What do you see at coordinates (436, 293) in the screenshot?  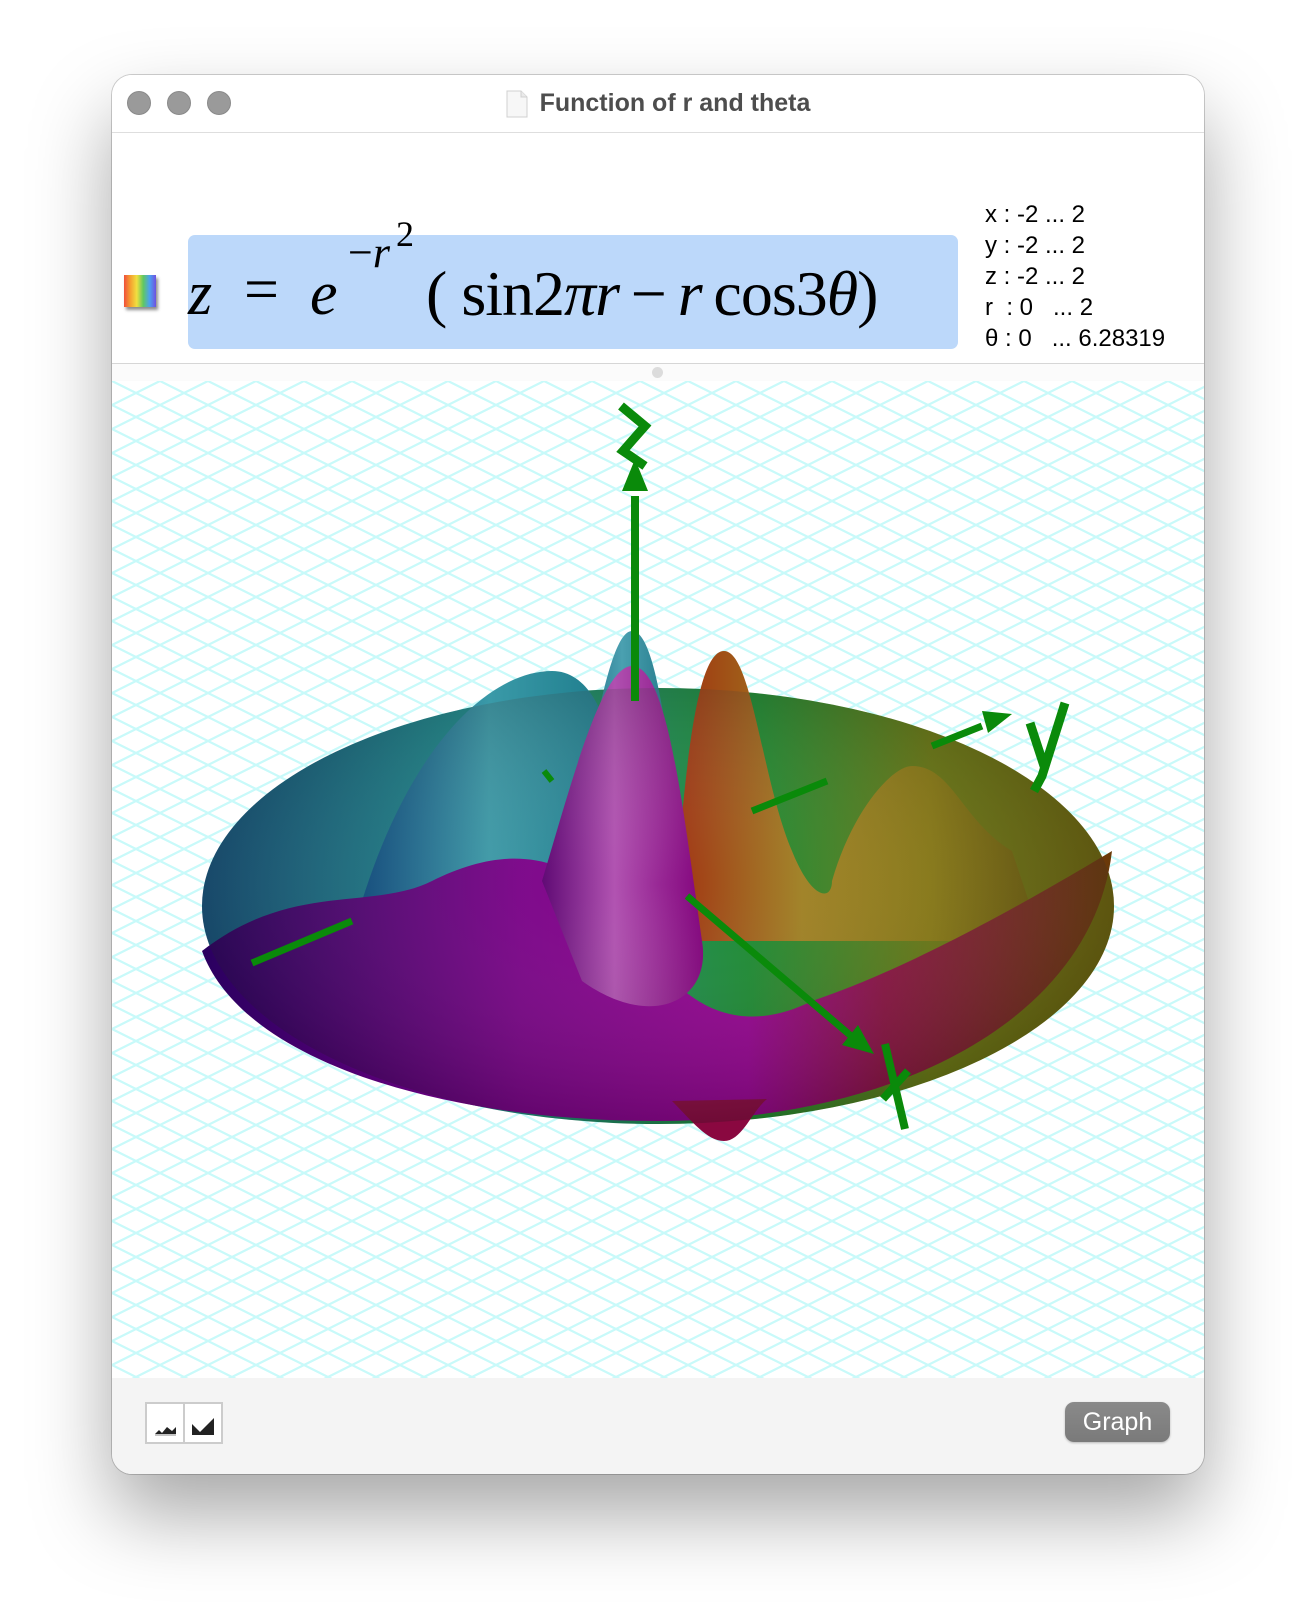 I see `formula-open-paren: (` at bounding box center [436, 293].